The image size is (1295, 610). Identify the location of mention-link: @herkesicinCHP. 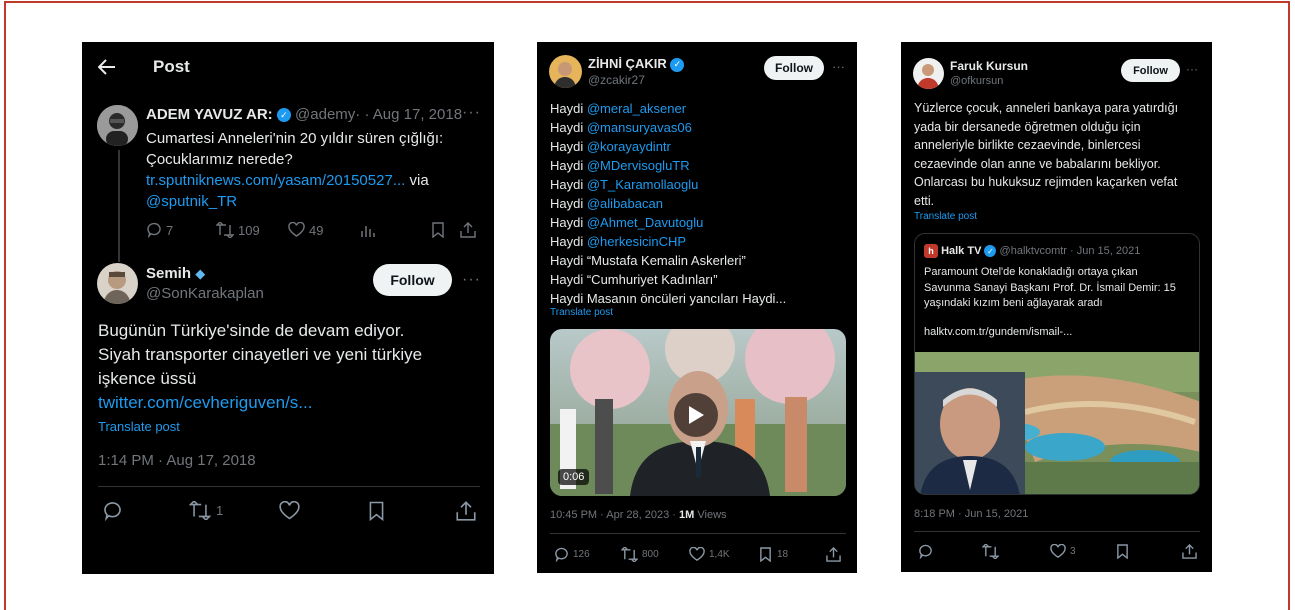
(636, 241).